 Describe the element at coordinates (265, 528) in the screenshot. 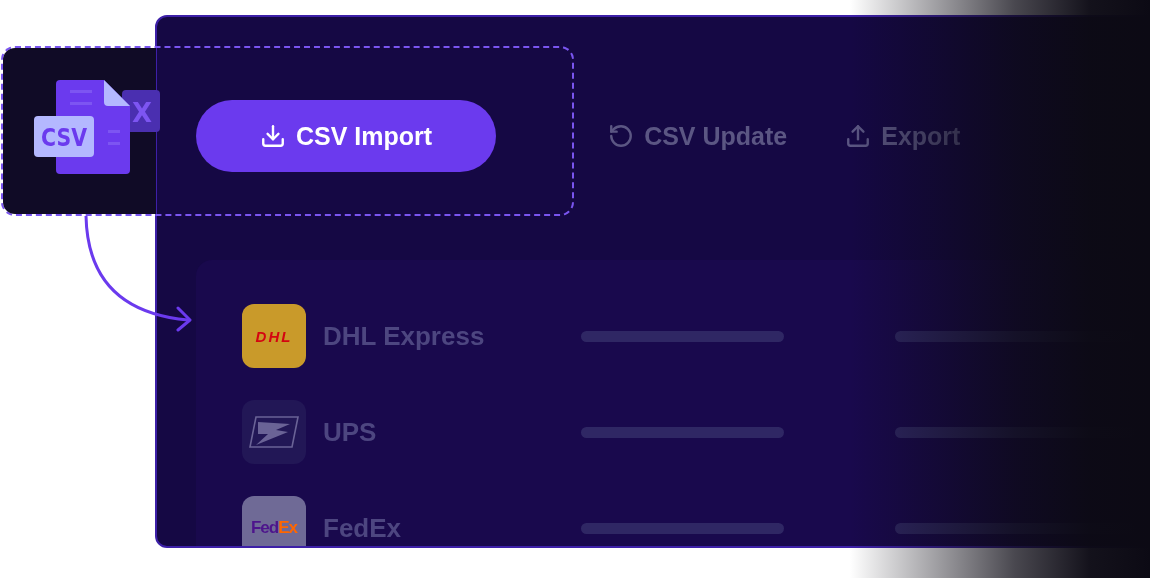

I see `logo-text: Fed` at that location.